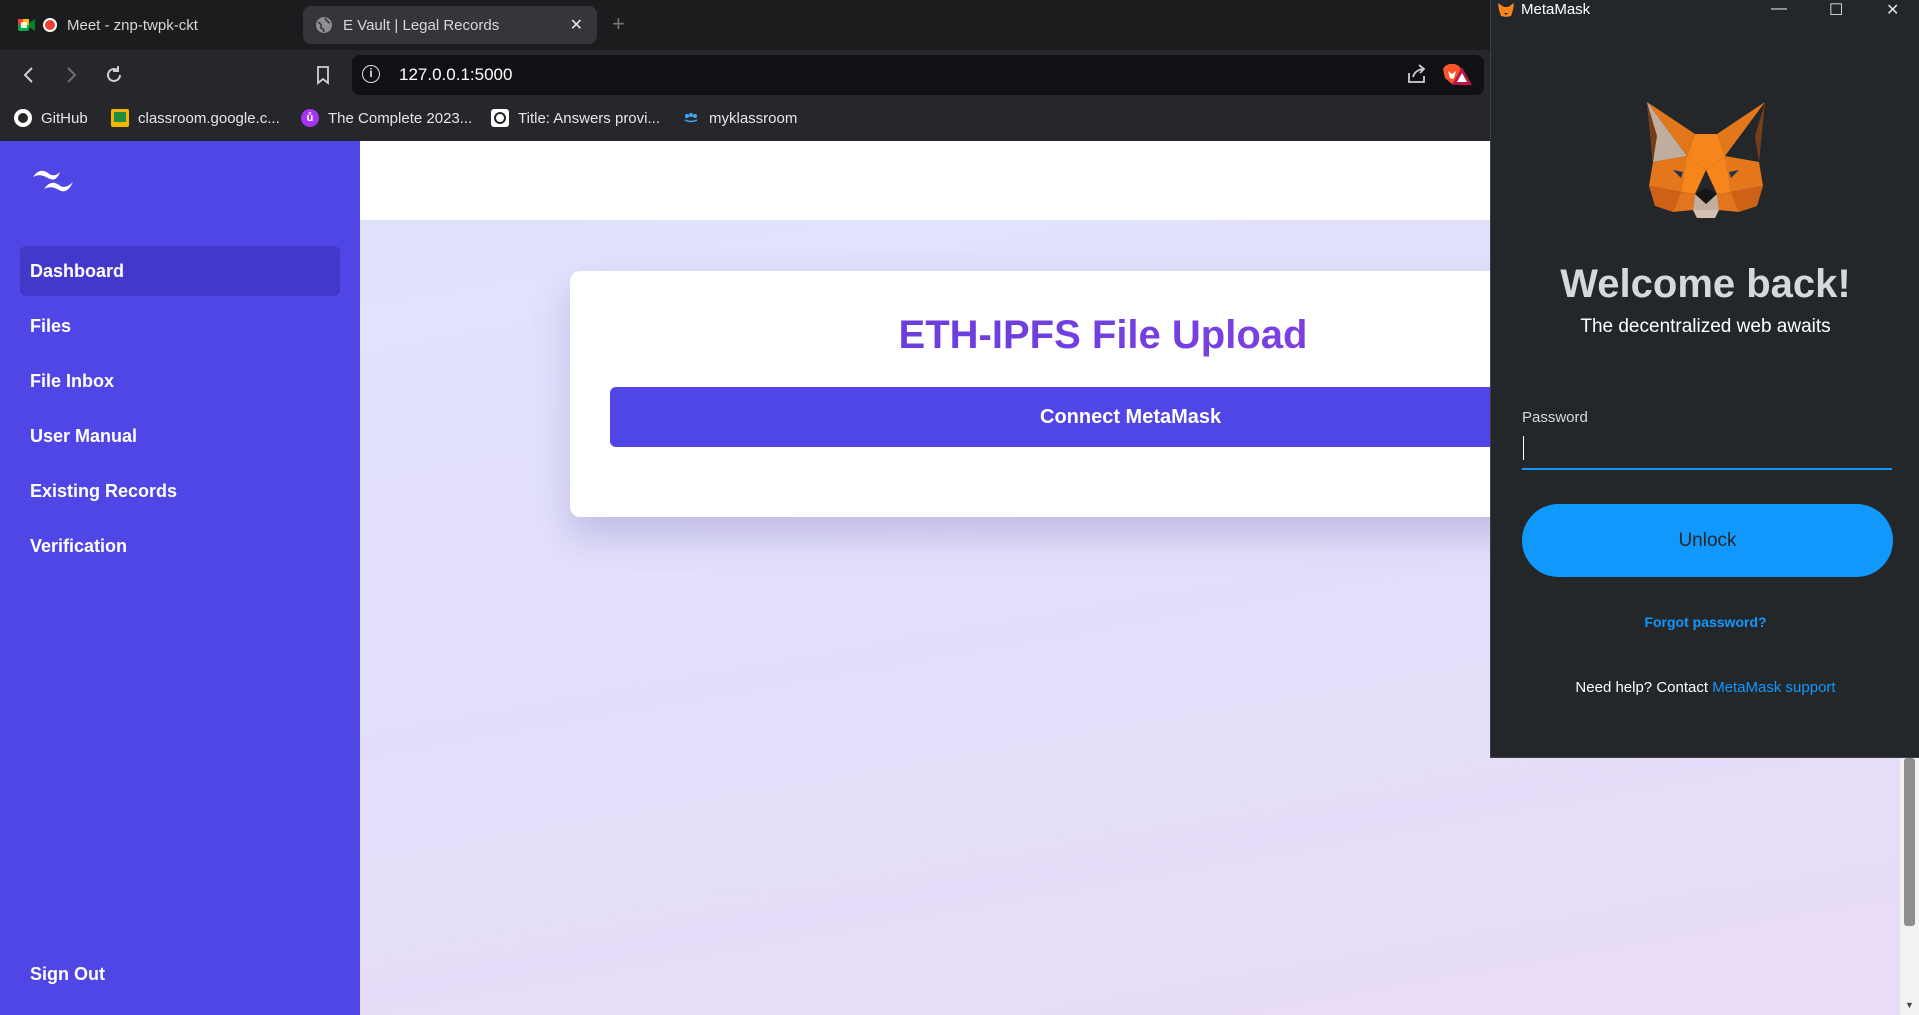 The height and width of the screenshot is (1015, 1919). Describe the element at coordinates (1462, 76) in the screenshot. I see `brave-rewards-icon` at that location.